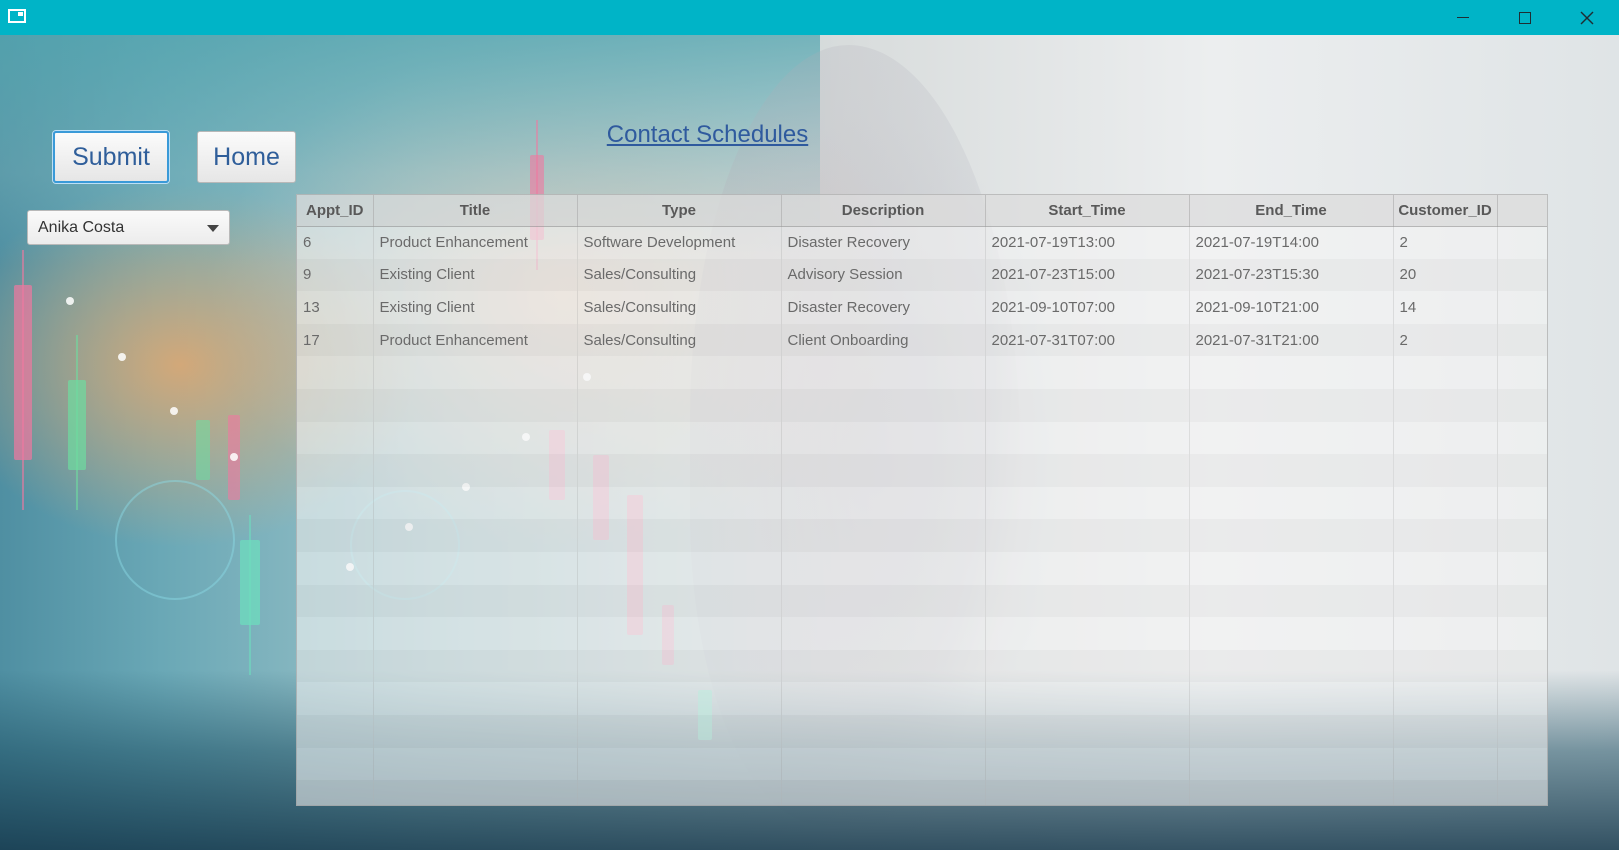 This screenshot has height=850, width=1619. I want to click on cell-start-time: 2021-09-10T07:00, so click(1087, 307).